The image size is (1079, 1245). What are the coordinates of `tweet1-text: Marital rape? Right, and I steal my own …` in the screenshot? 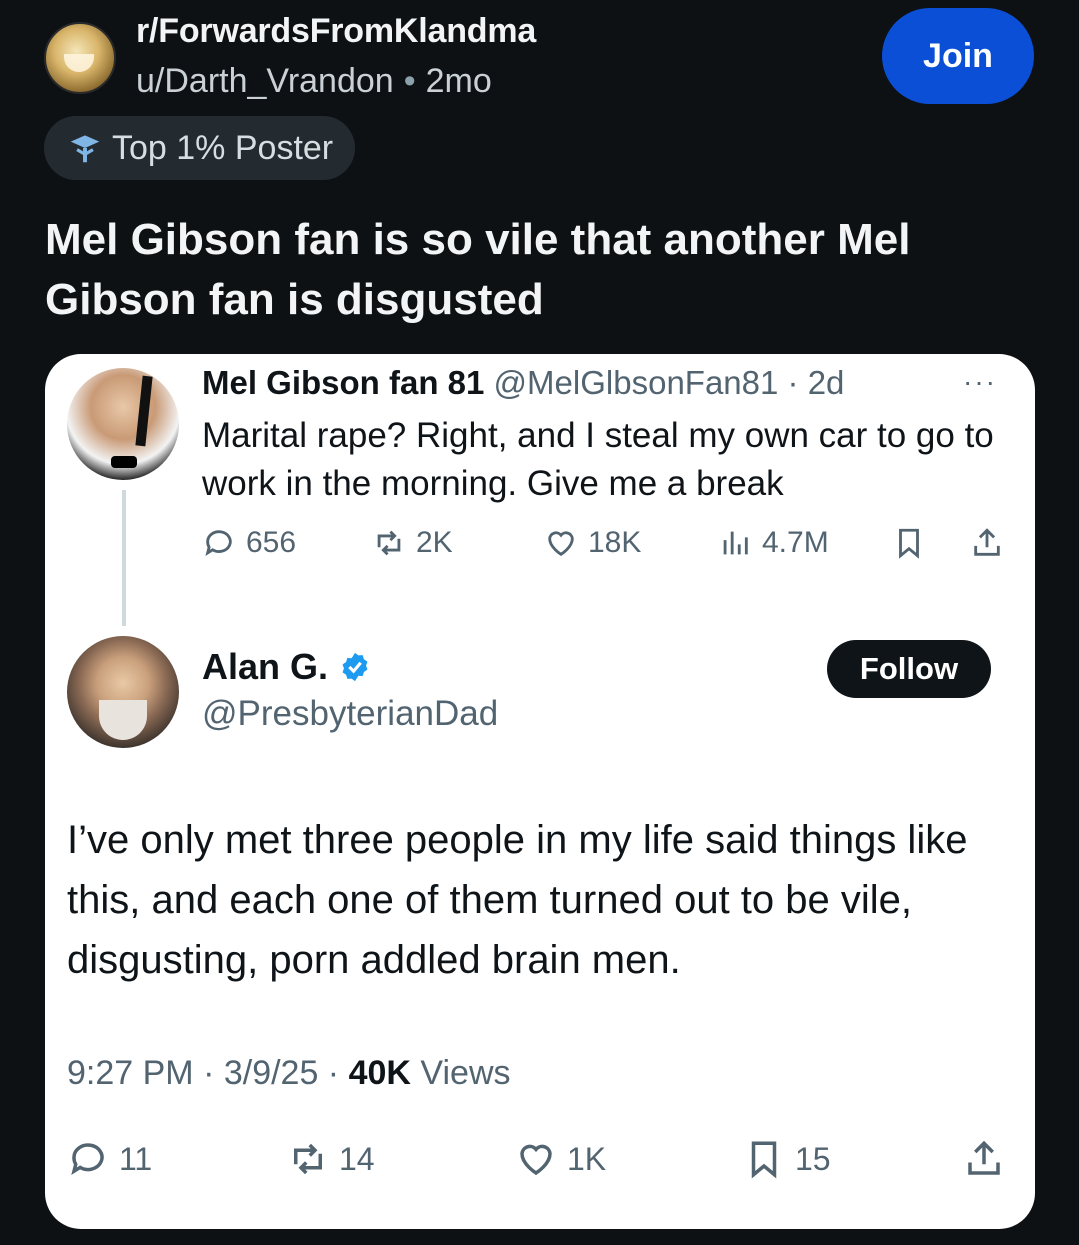 It's located at (598, 459).